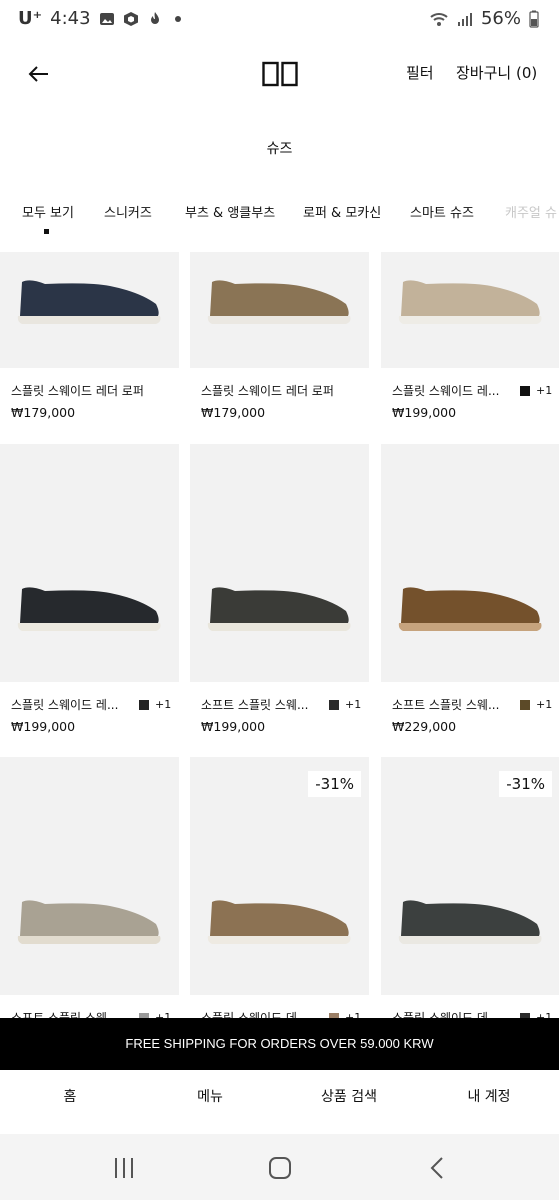 The image size is (559, 1200). Describe the element at coordinates (442, 211) in the screenshot. I see `tab-smart-shoes: 스마트 슈즈` at that location.